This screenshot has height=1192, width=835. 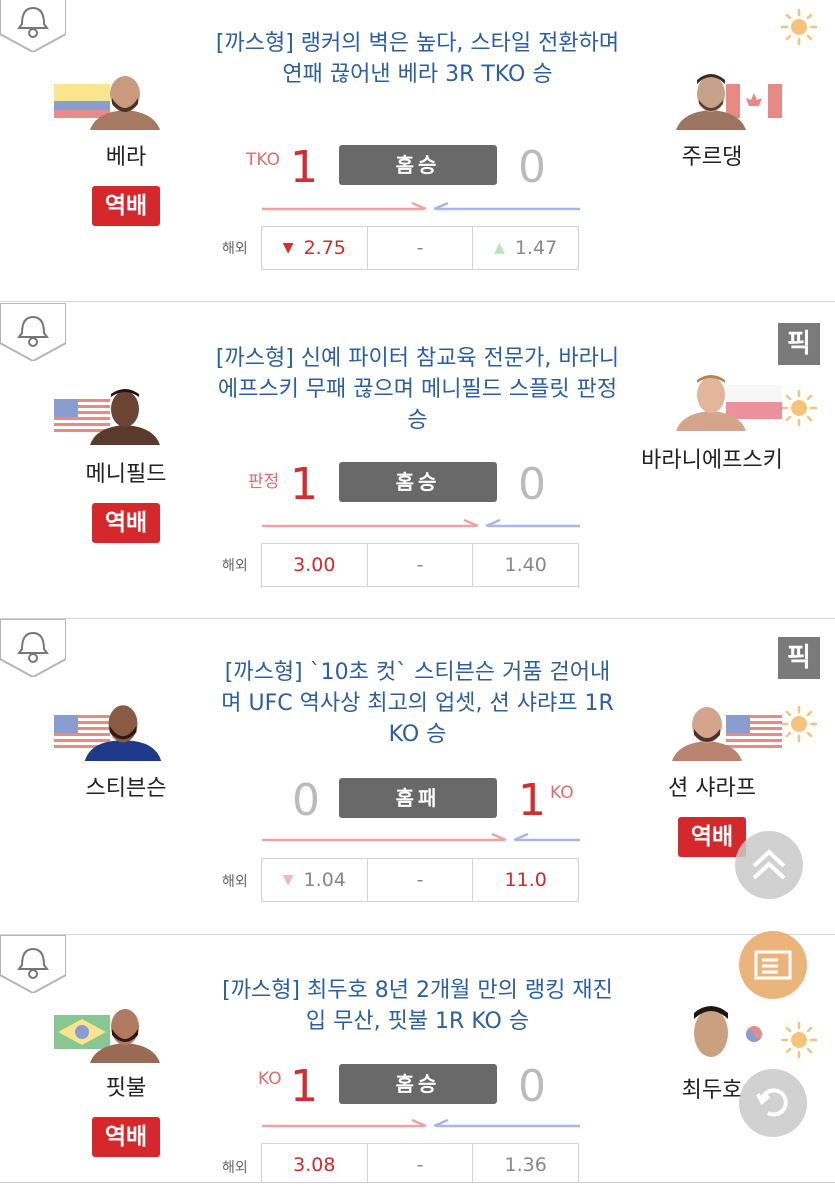 I want to click on home-odds: 3.08, so click(x=315, y=1165).